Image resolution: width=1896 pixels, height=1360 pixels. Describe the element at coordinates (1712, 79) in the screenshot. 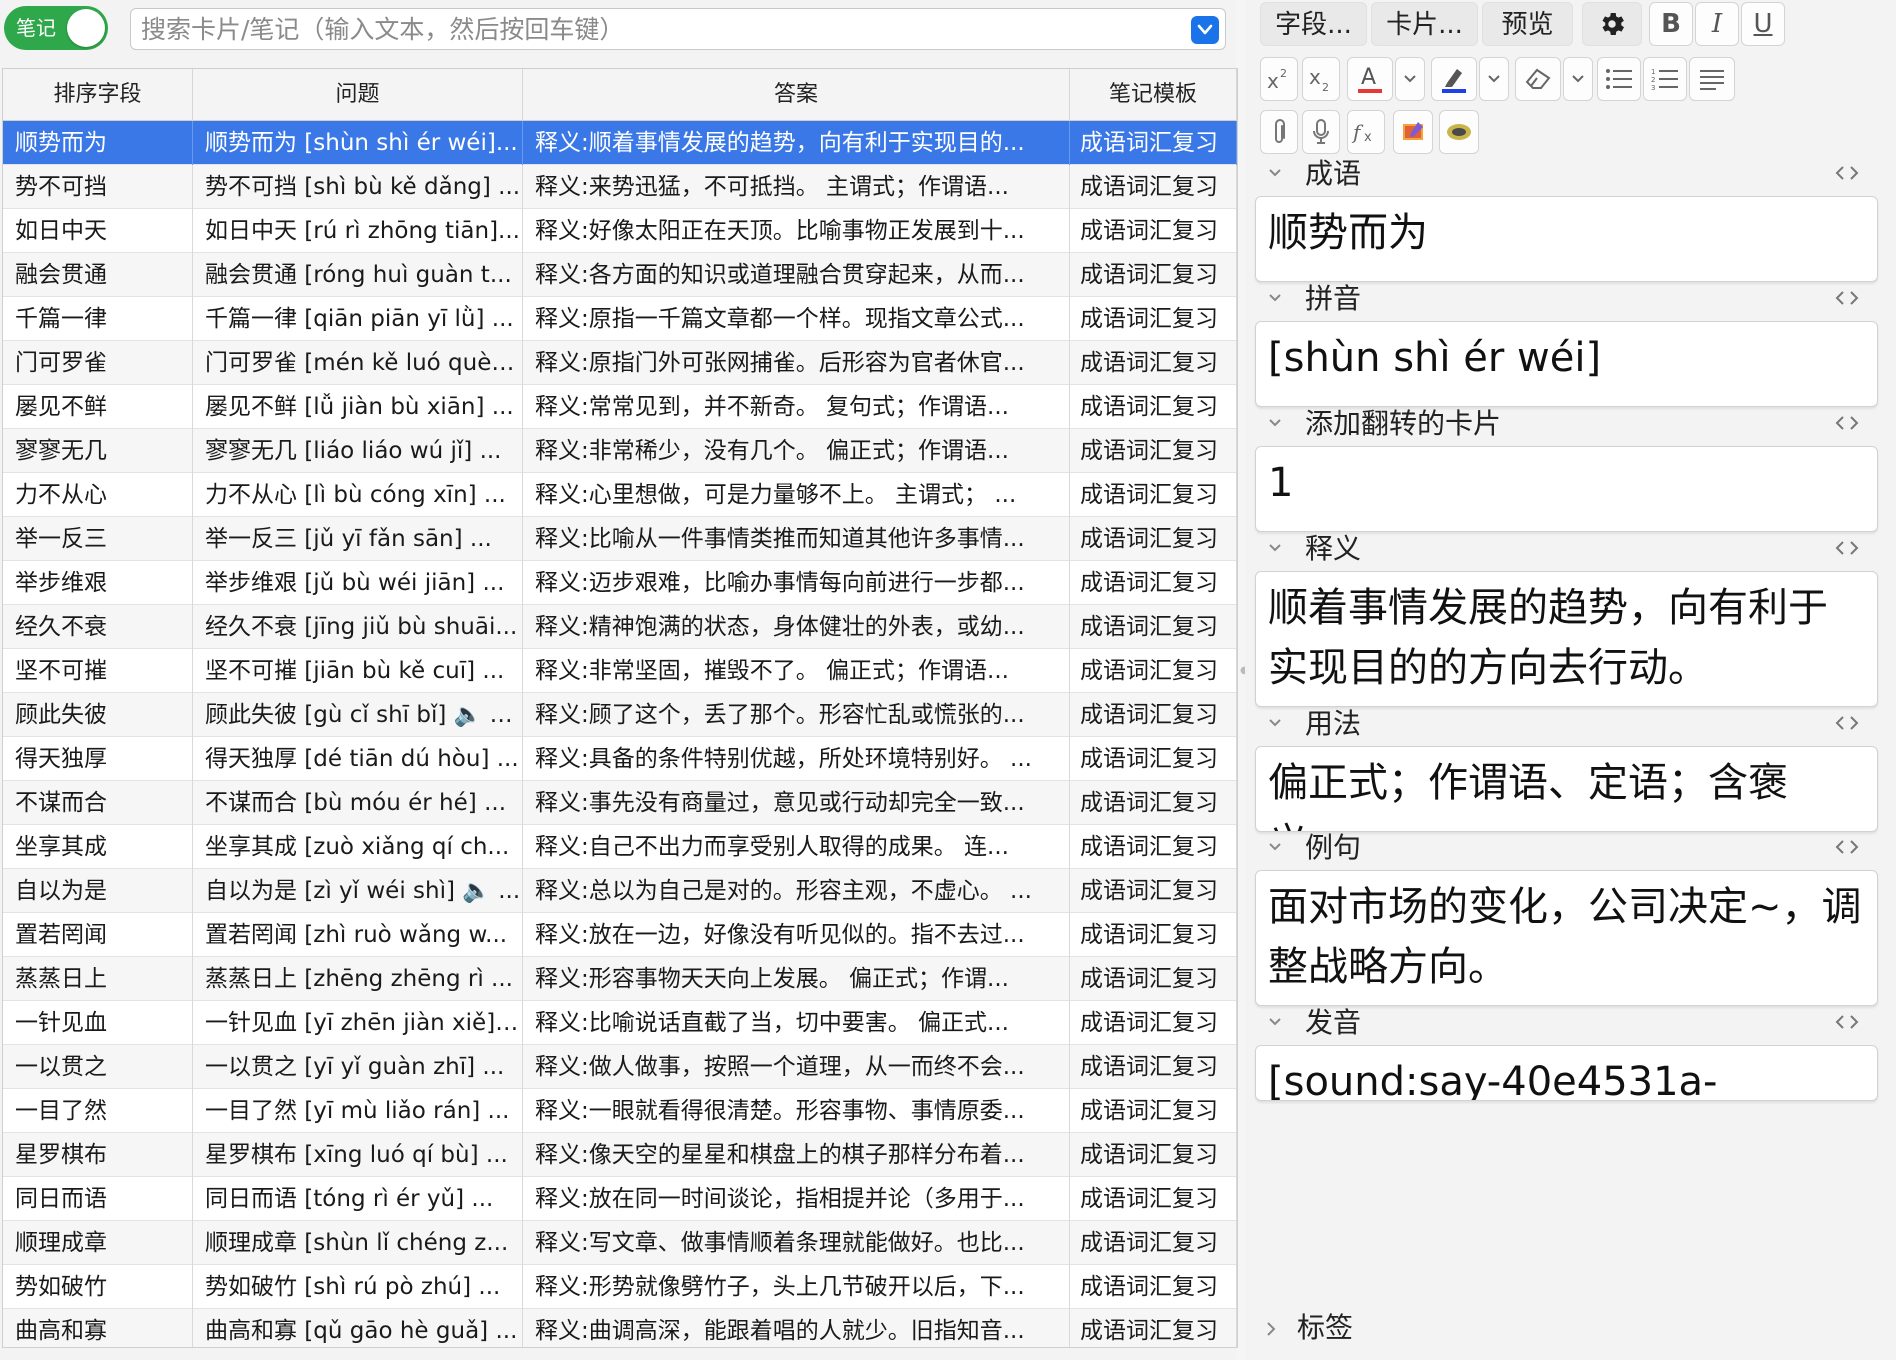

I see `alignment-button` at that location.